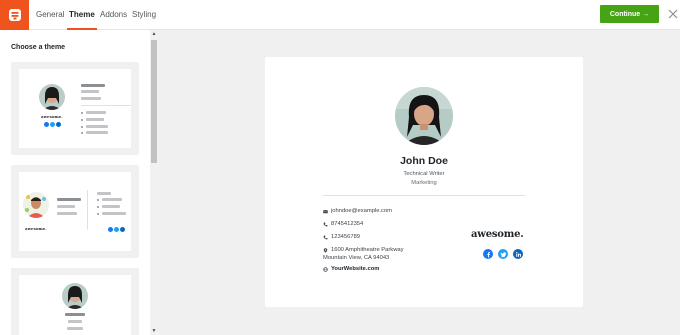 The height and width of the screenshot is (335, 680). Describe the element at coordinates (355, 270) in the screenshot. I see `signature-website: YourWebsite.com` at that location.